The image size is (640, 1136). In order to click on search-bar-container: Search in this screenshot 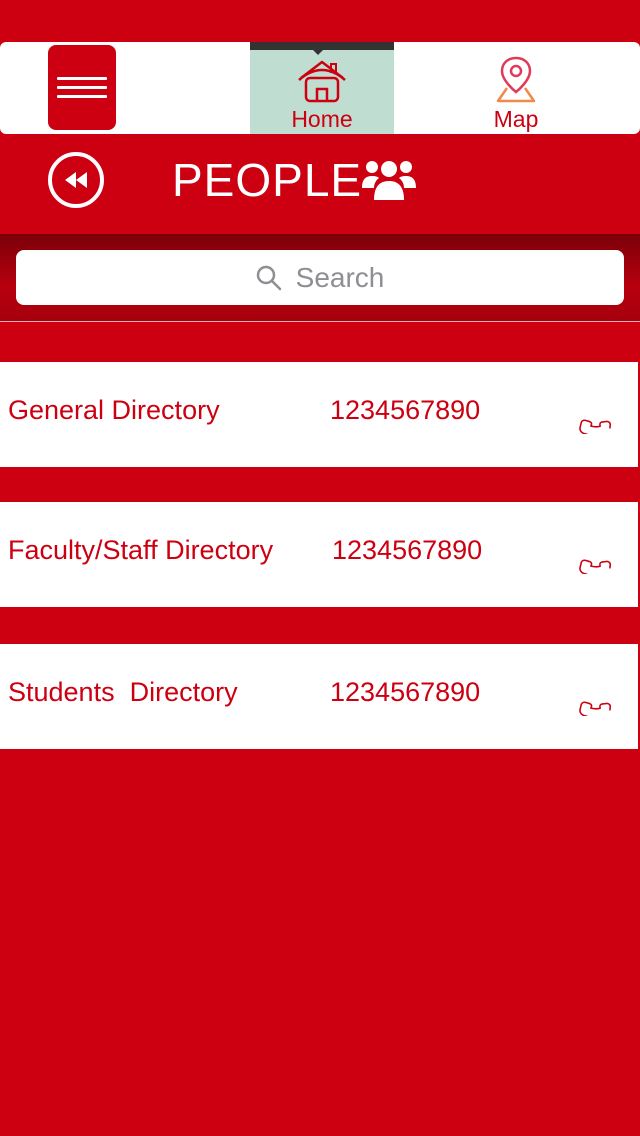, I will do `click(320, 278)`.